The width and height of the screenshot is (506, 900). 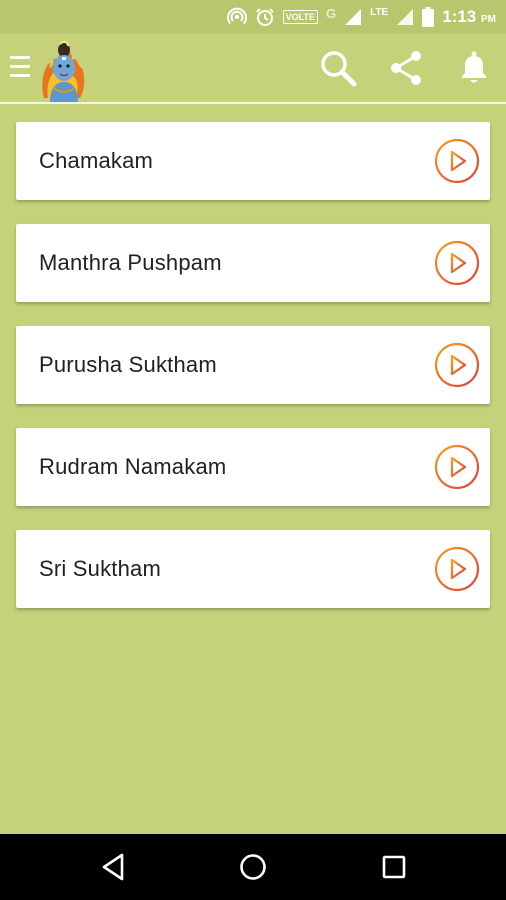 What do you see at coordinates (236, 16) in the screenshot?
I see `hotspot-icon` at bounding box center [236, 16].